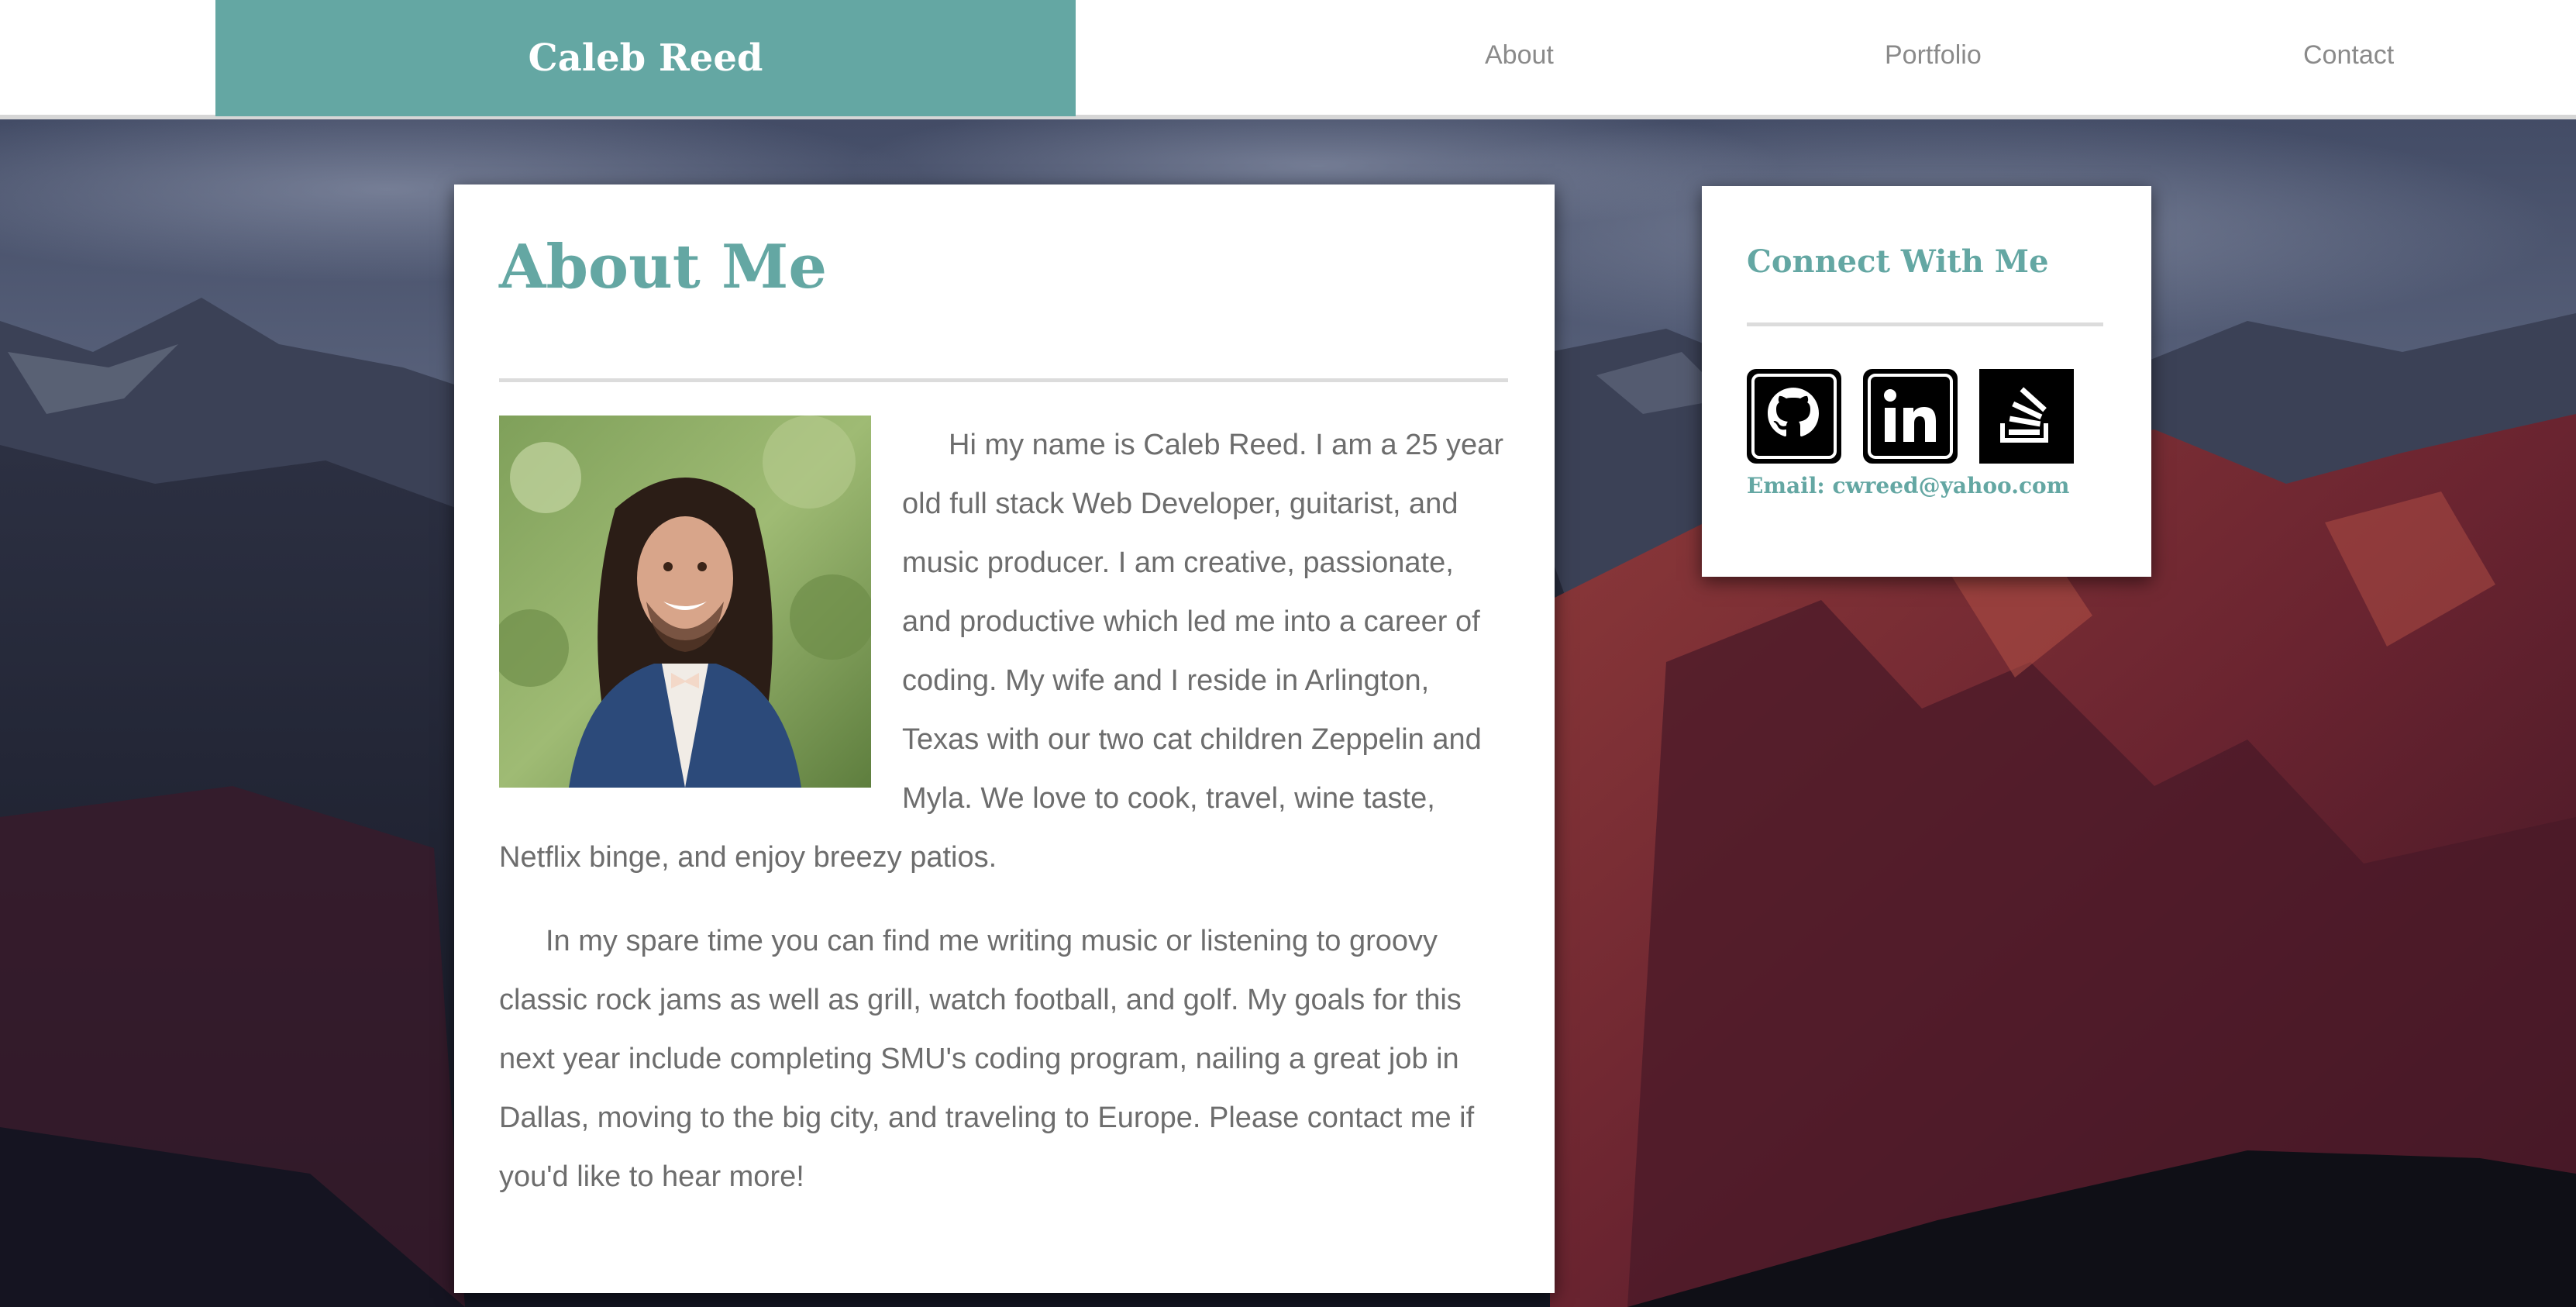 This screenshot has height=1307, width=2576. I want to click on github-icon, so click(1794, 416).